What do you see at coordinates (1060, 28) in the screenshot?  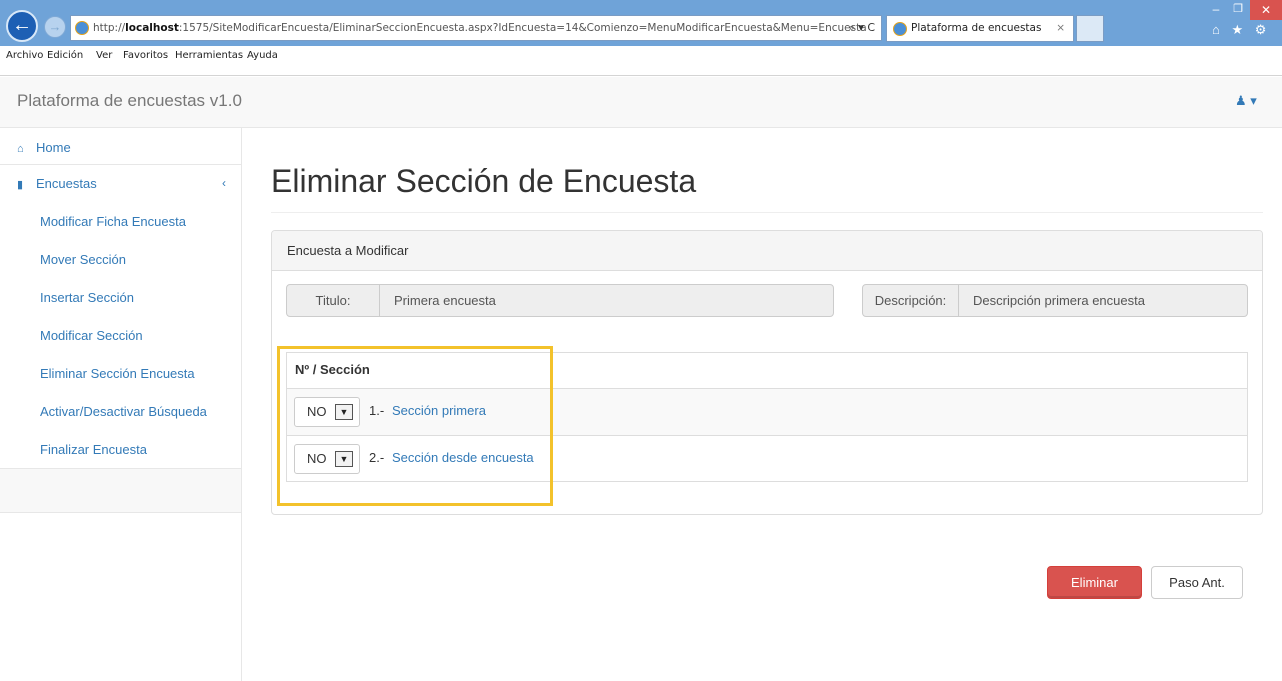 I see `tab-close-icon: ×` at bounding box center [1060, 28].